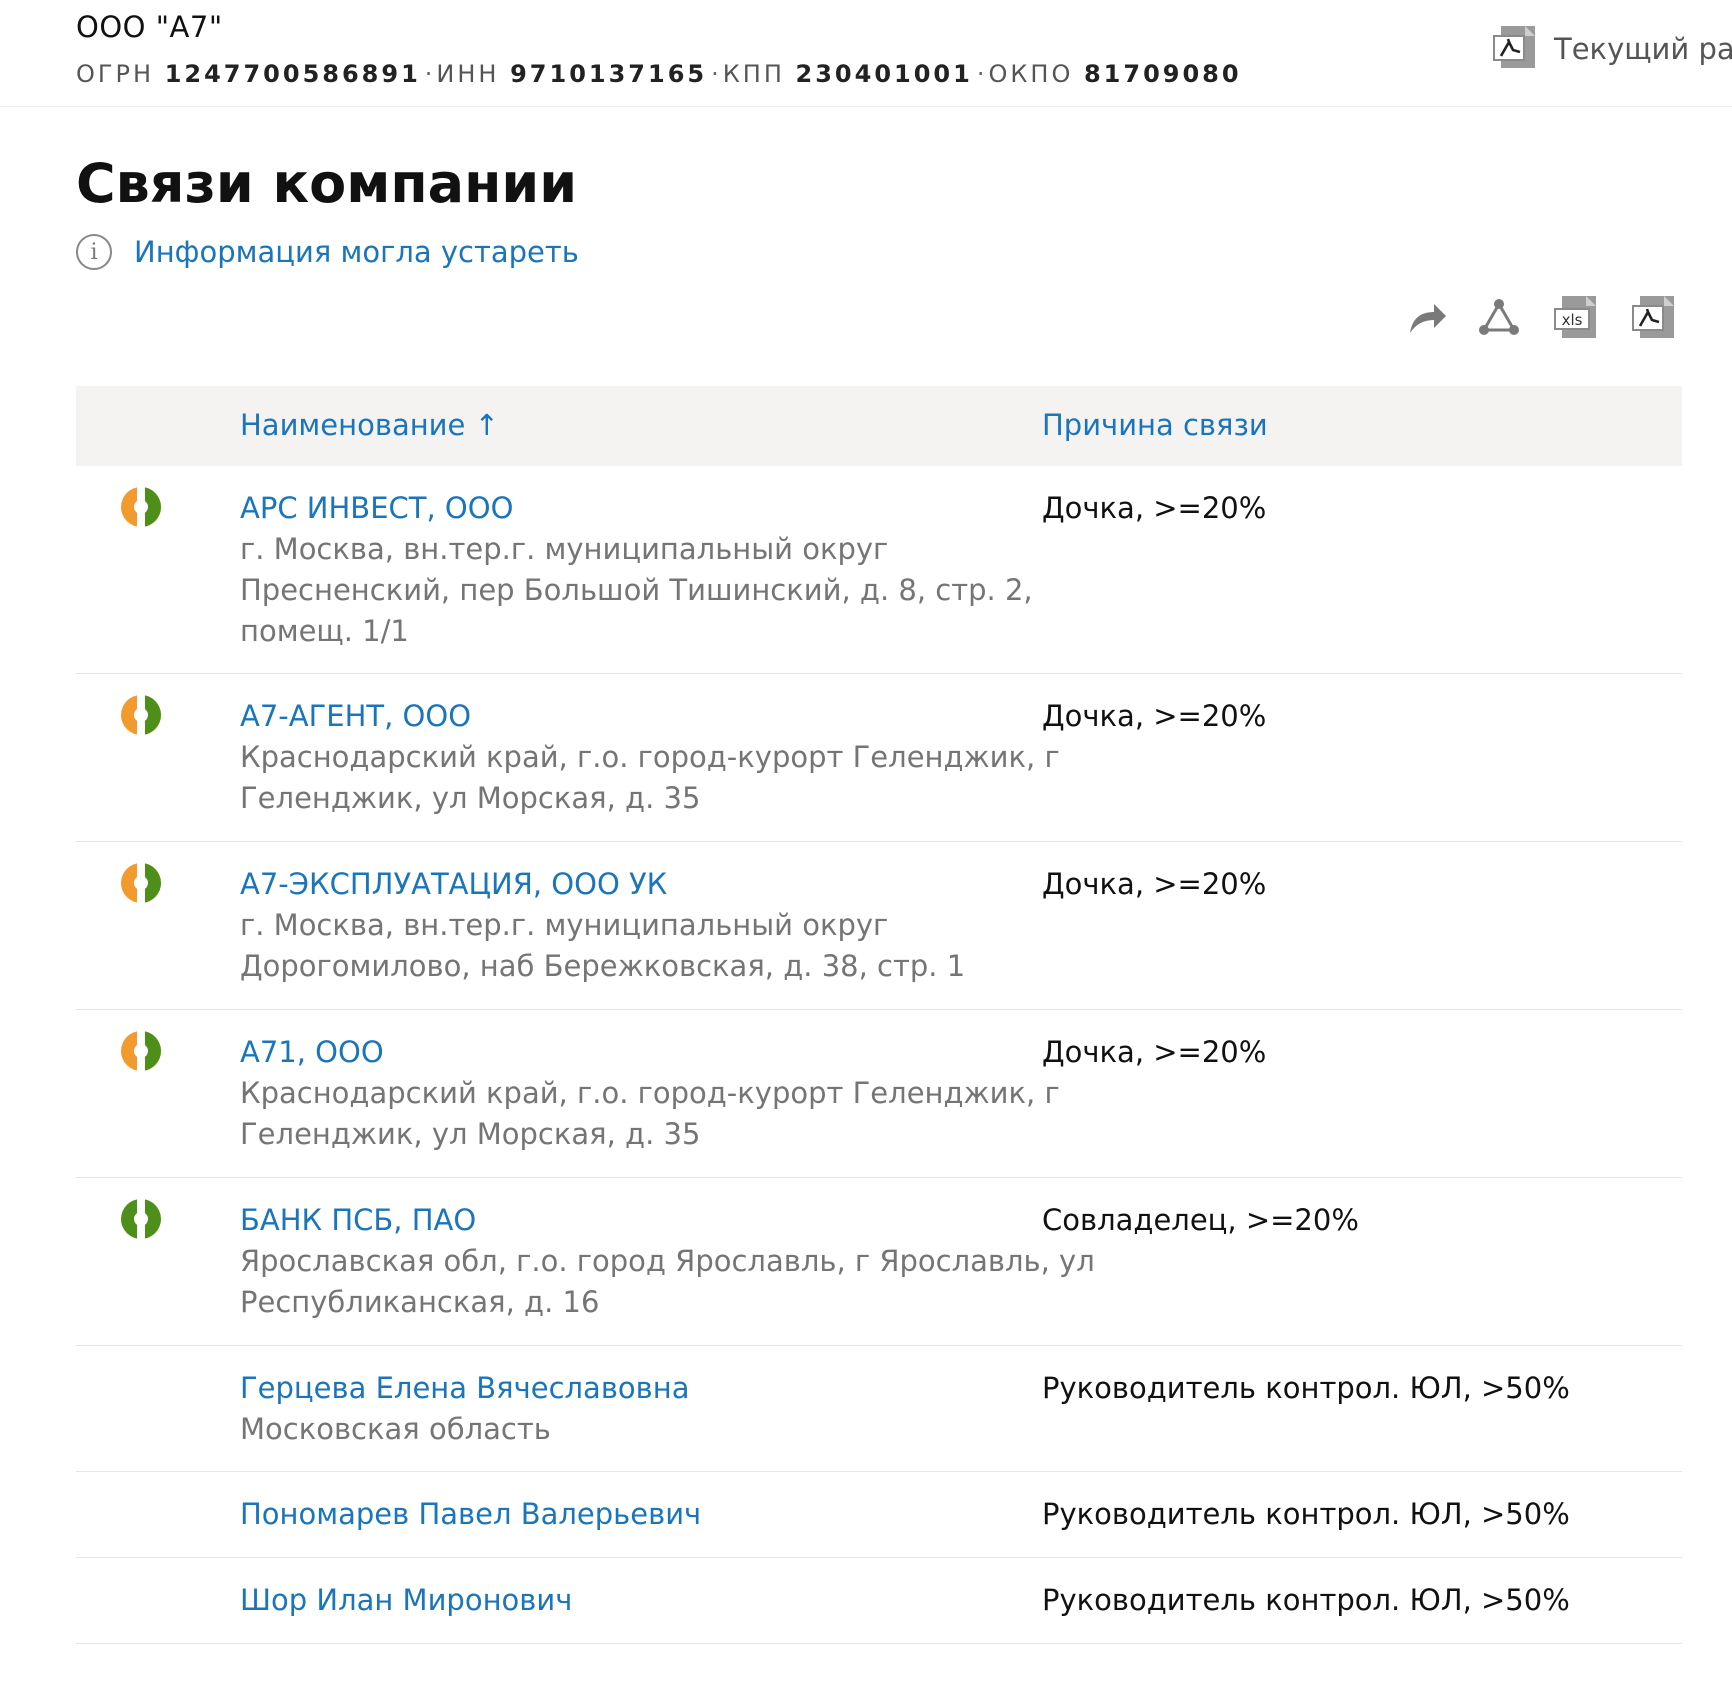 Image resolution: width=1732 pixels, height=1682 pixels. Describe the element at coordinates (94, 252) in the screenshot. I see `info-icon: i` at that location.